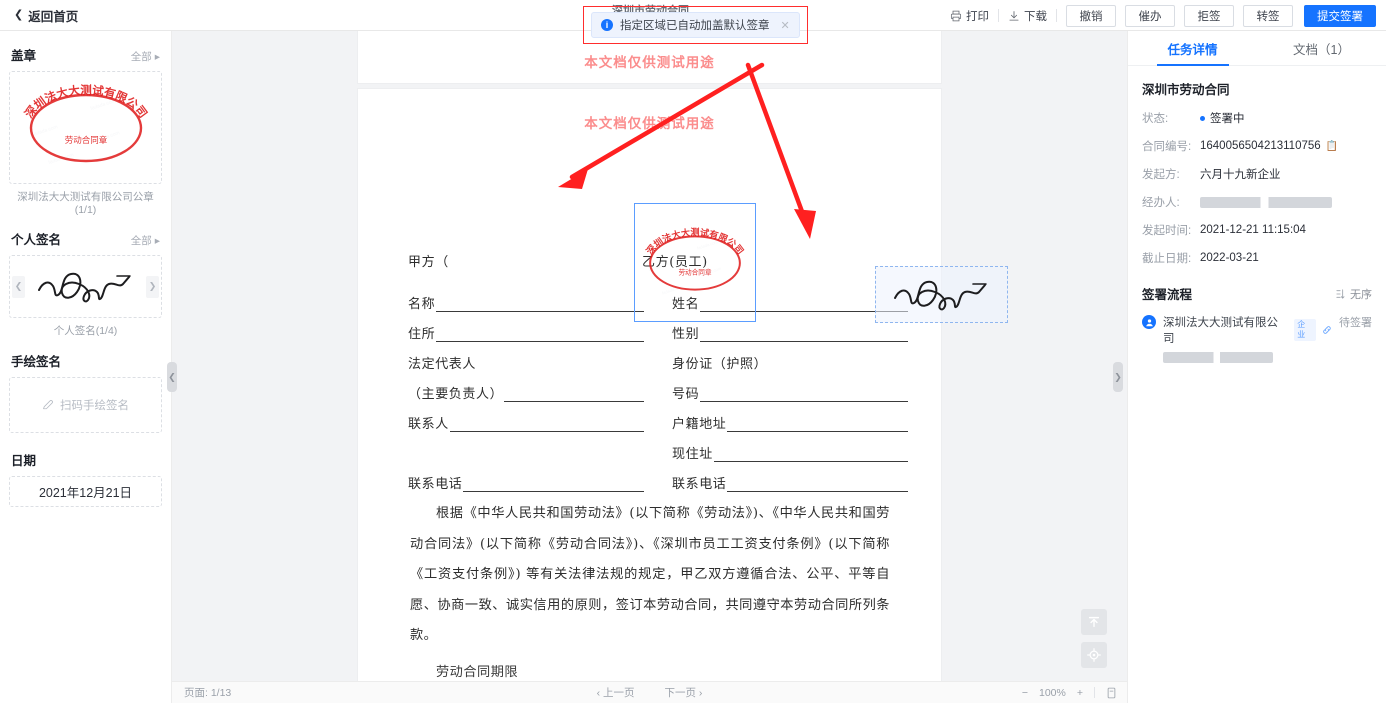  Describe the element at coordinates (422, 334) in the screenshot. I see `field-label: 住所` at that location.